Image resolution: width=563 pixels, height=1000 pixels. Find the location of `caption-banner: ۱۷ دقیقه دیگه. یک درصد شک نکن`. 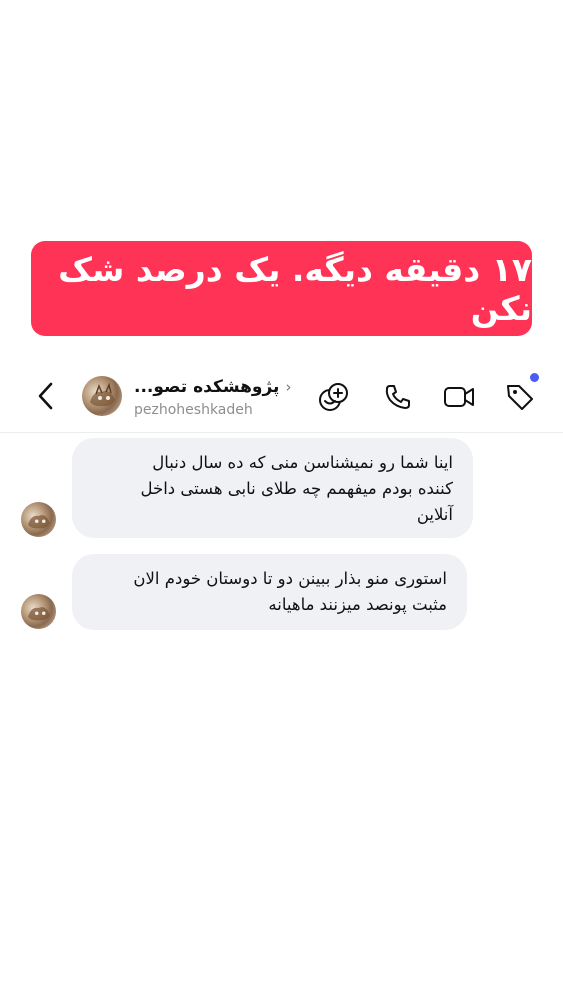

caption-banner: ۱۷ دقیقه دیگه. یک درصد شک نکن is located at coordinates (281, 288).